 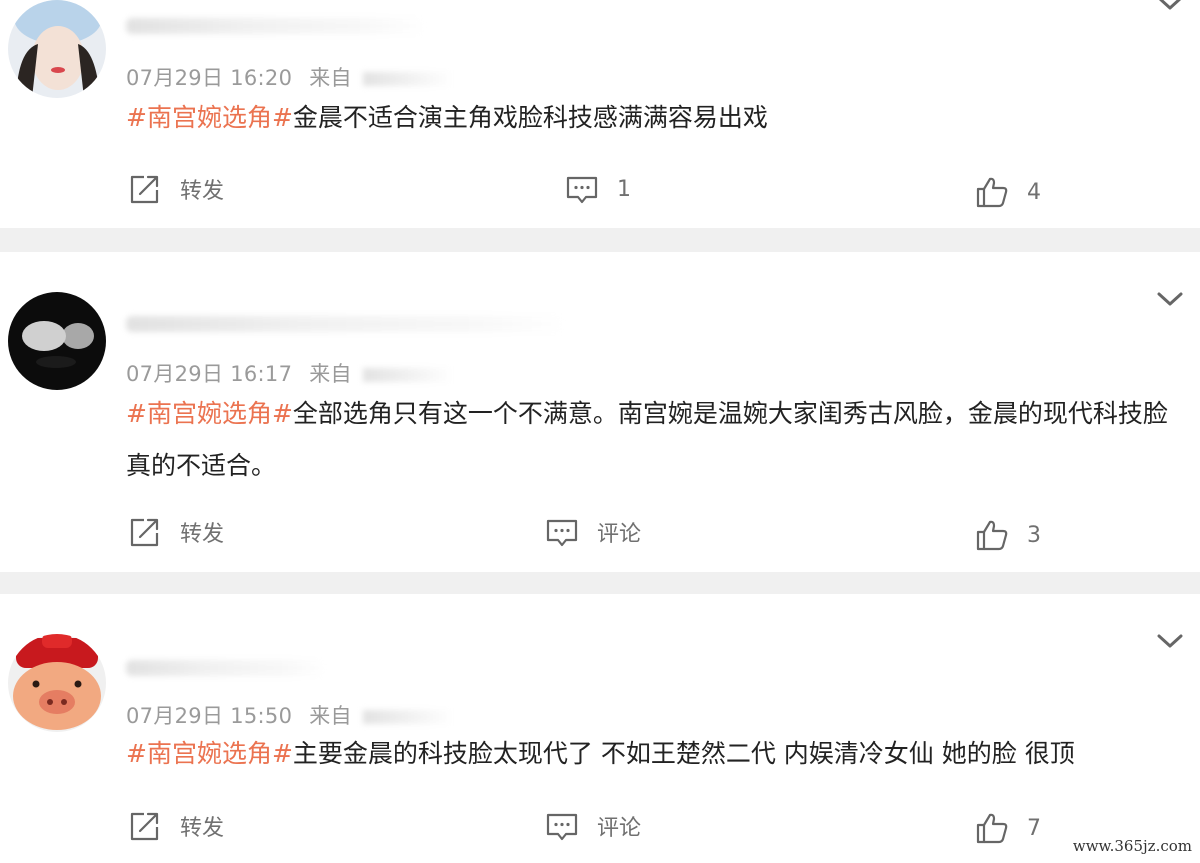 I want to click on comment-button: 1, so click(x=598, y=189).